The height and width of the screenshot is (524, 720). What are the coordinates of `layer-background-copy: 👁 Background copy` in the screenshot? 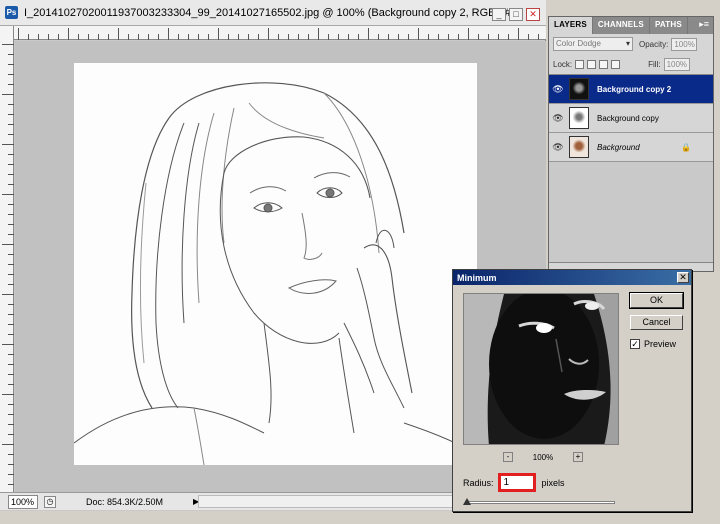 It's located at (631, 118).